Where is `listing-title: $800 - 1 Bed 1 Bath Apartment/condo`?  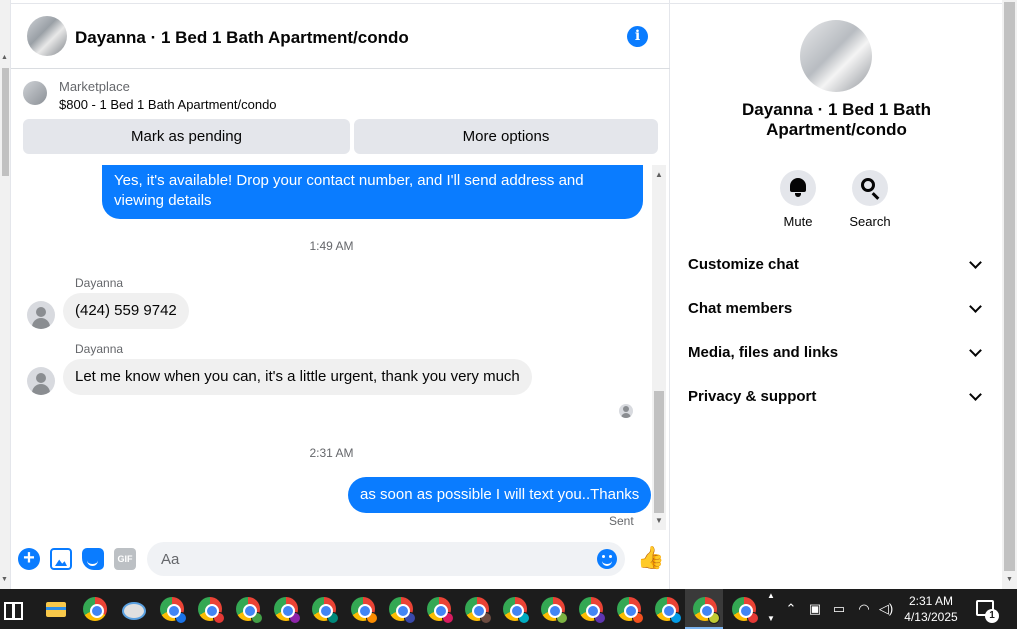
listing-title: $800 - 1 Bed 1 Bath Apartment/condo is located at coordinates (168, 104).